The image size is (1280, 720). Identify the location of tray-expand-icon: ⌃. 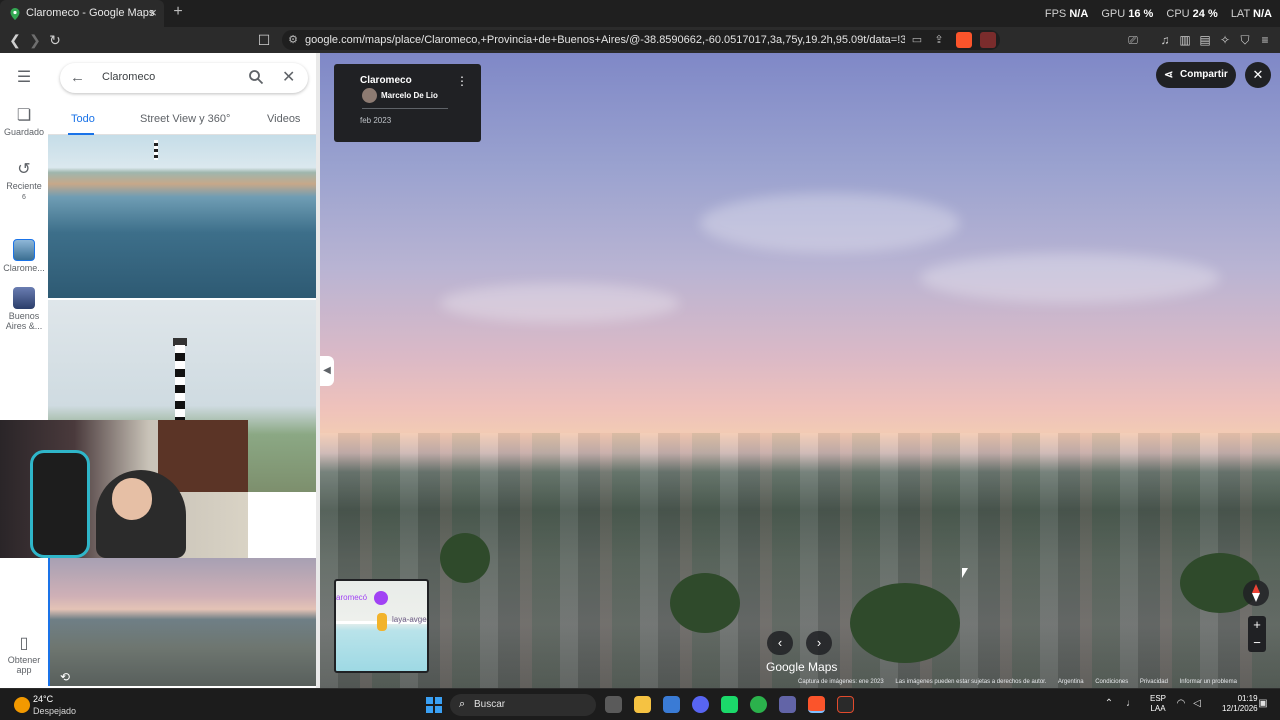
(1109, 703).